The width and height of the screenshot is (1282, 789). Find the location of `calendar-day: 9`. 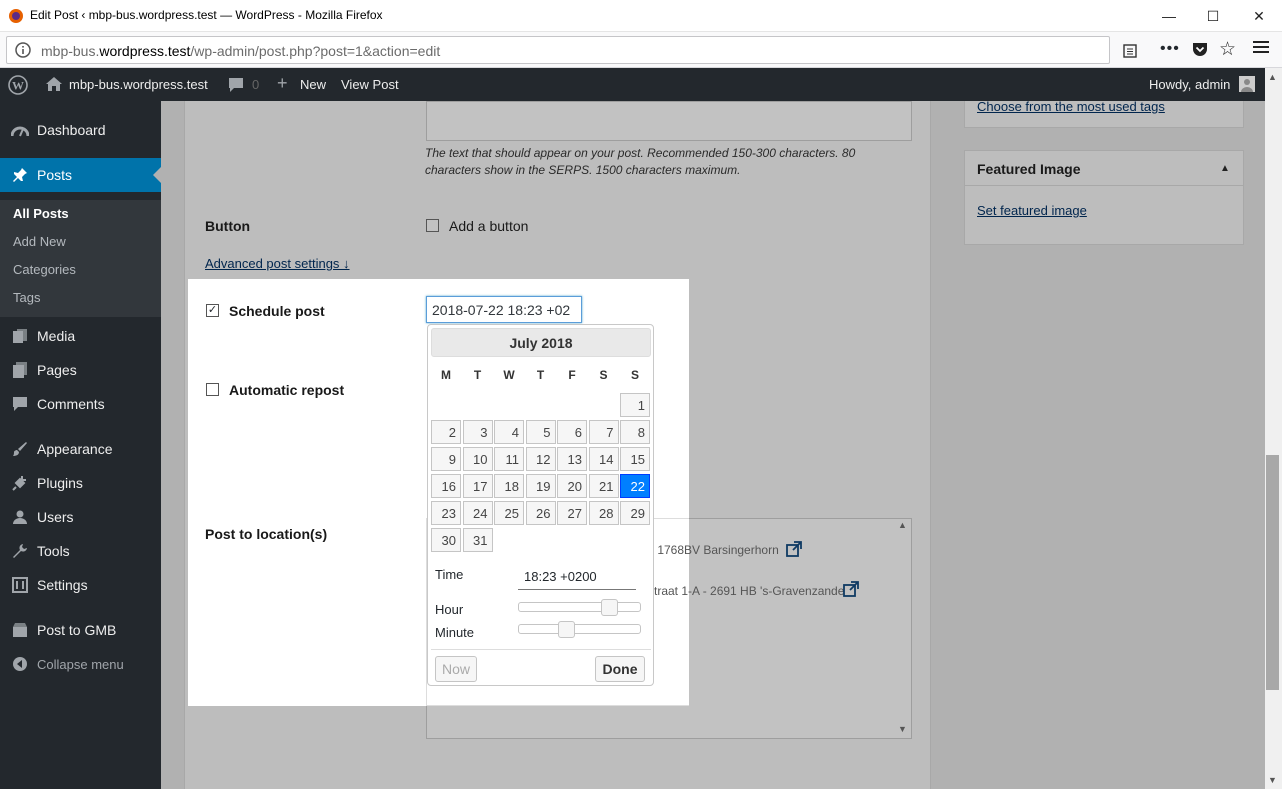

calendar-day: 9 is located at coordinates (446, 459).